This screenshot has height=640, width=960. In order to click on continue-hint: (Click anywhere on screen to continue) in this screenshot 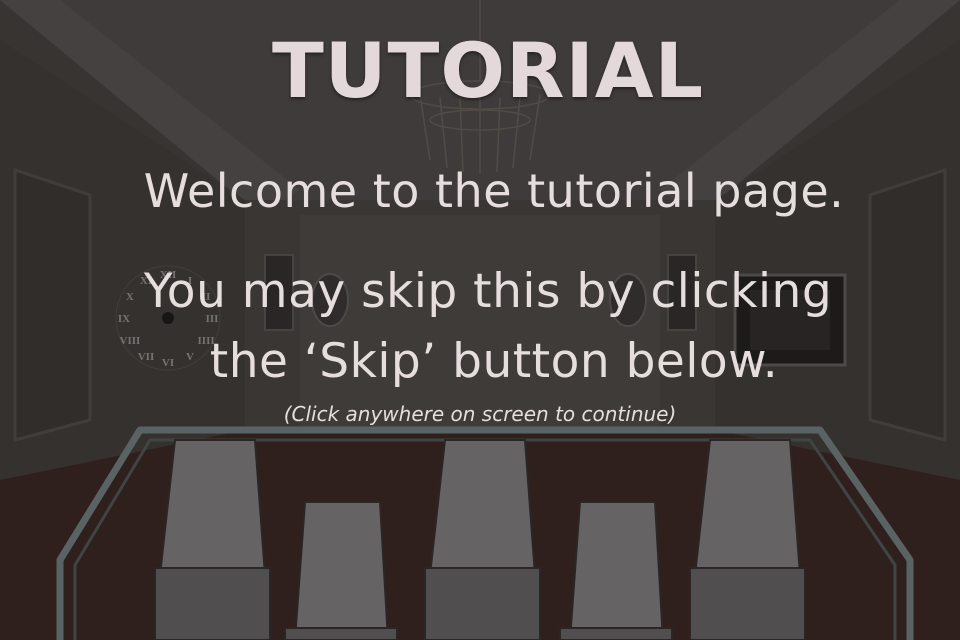, I will do `click(480, 414)`.